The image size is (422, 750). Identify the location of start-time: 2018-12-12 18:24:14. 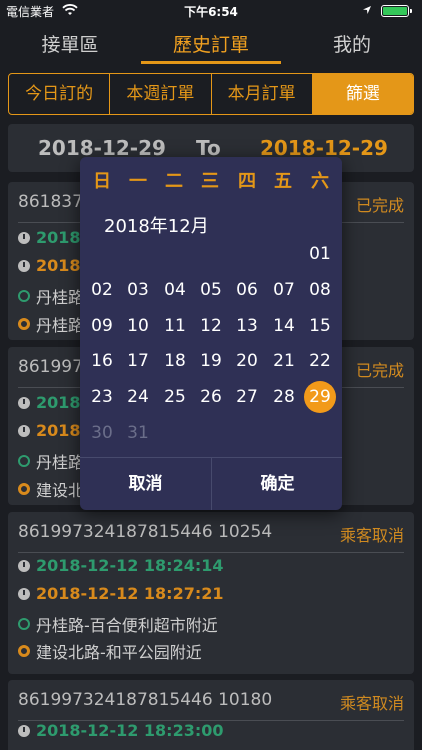
(130, 565).